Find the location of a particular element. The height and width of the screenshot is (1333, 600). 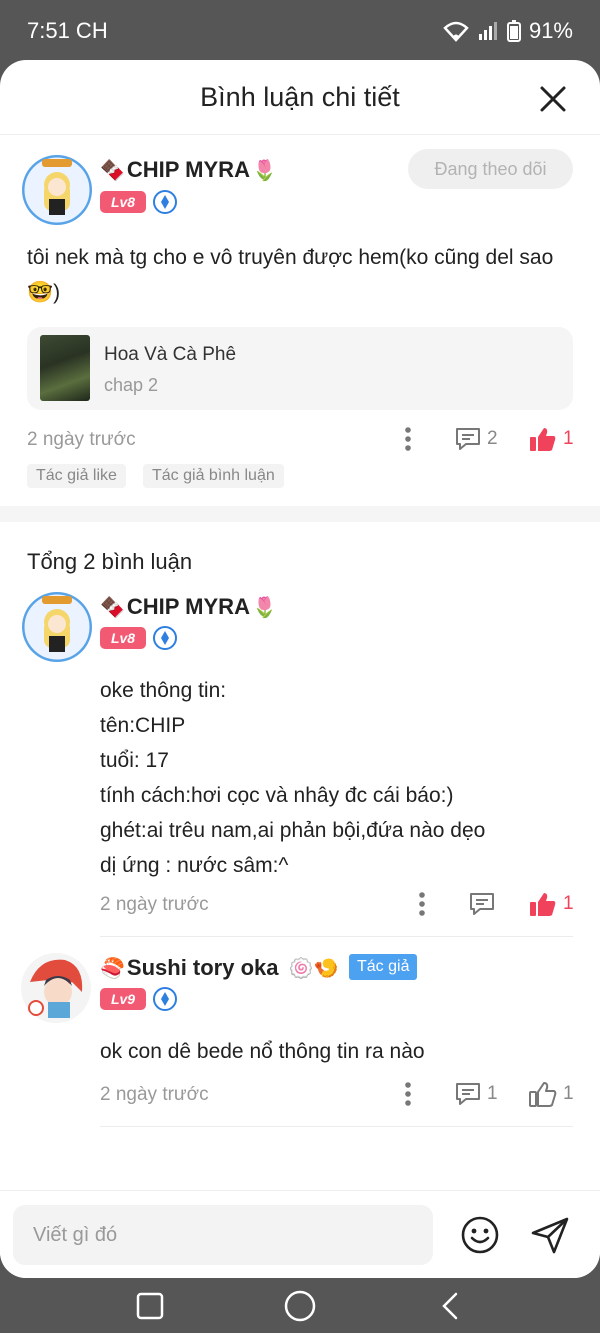

author-commented-chip: Tác giả bình luận is located at coordinates (213, 476).